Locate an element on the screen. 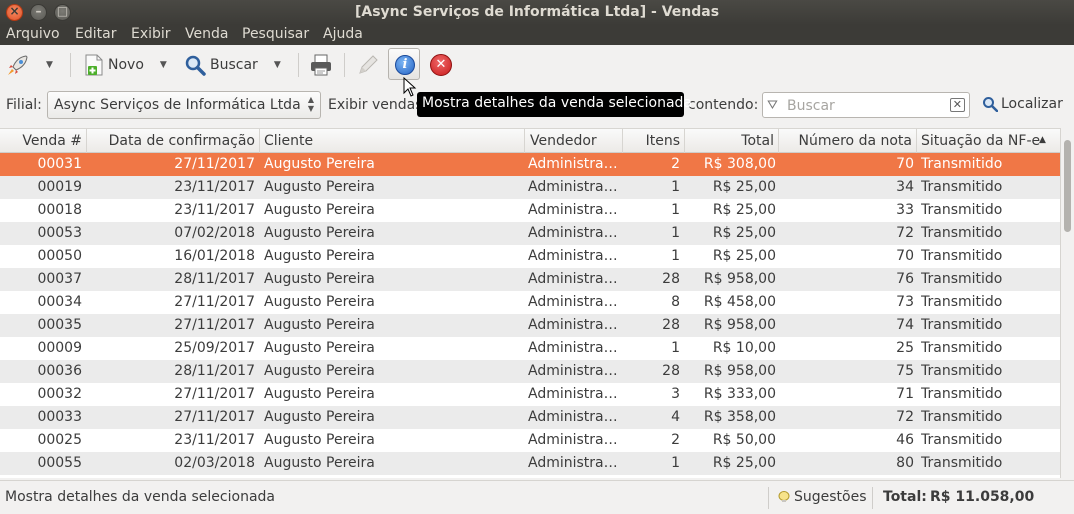 Image resolution: width=1074 pixels, height=514 pixels. menu-pesquisar: Pesquisar is located at coordinates (275, 34).